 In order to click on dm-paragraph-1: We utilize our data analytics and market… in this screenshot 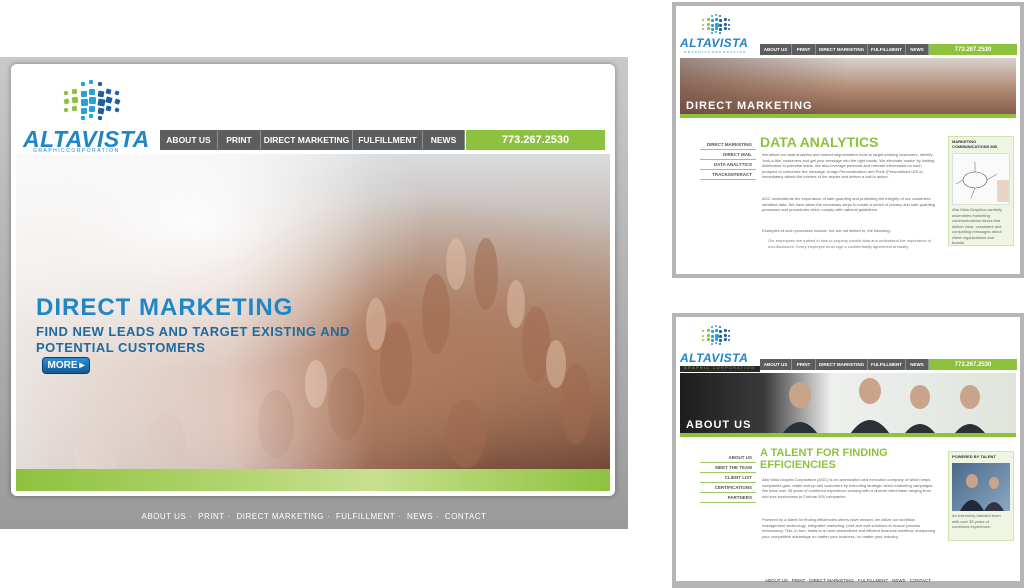, I will do `click(848, 165)`.